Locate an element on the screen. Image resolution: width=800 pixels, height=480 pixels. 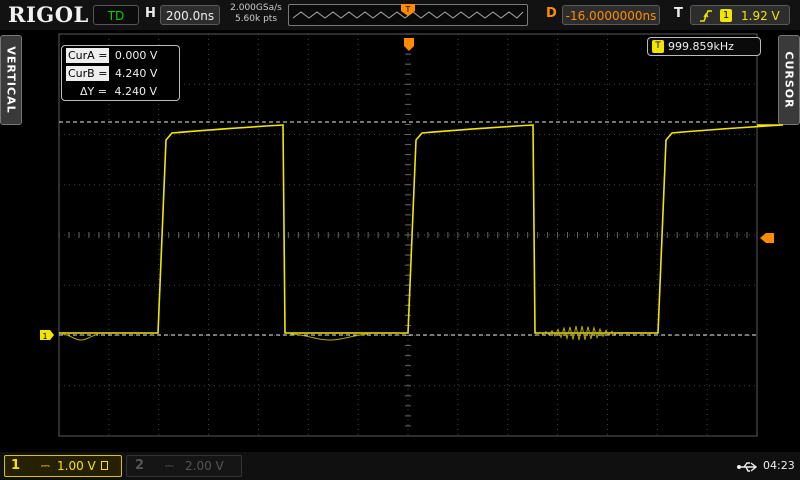
frequency-value: 999.859kHz is located at coordinates (701, 46).